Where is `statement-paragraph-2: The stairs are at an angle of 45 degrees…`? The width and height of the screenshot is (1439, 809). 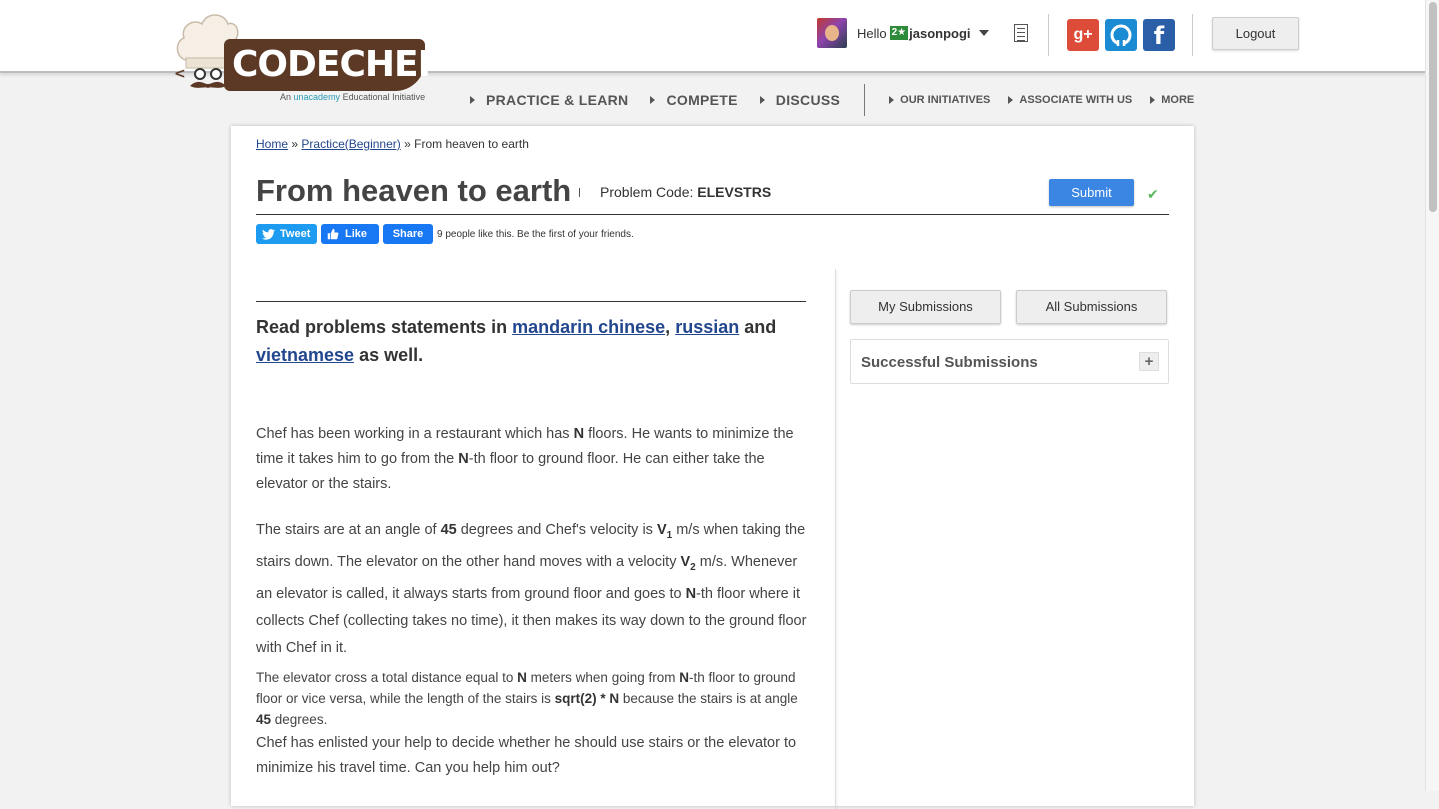
statement-paragraph-2: The stairs are at an angle of 45 degrees… is located at coordinates (531, 589).